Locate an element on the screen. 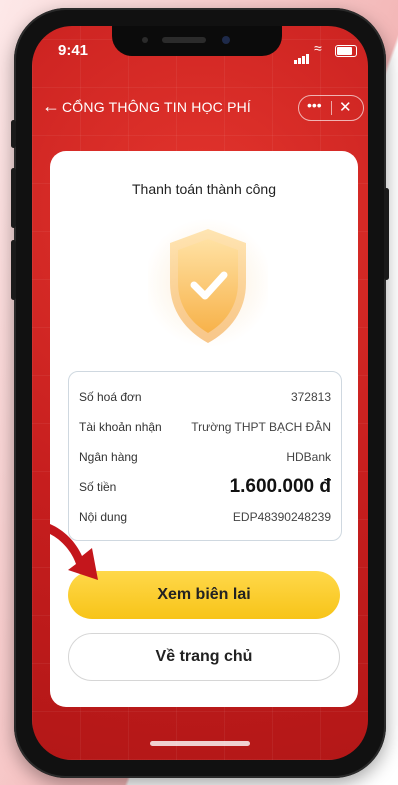 Image resolution: width=398 pixels, height=785 pixels. detail-row-bank: Ngân hàng HDBank is located at coordinates (205, 460).